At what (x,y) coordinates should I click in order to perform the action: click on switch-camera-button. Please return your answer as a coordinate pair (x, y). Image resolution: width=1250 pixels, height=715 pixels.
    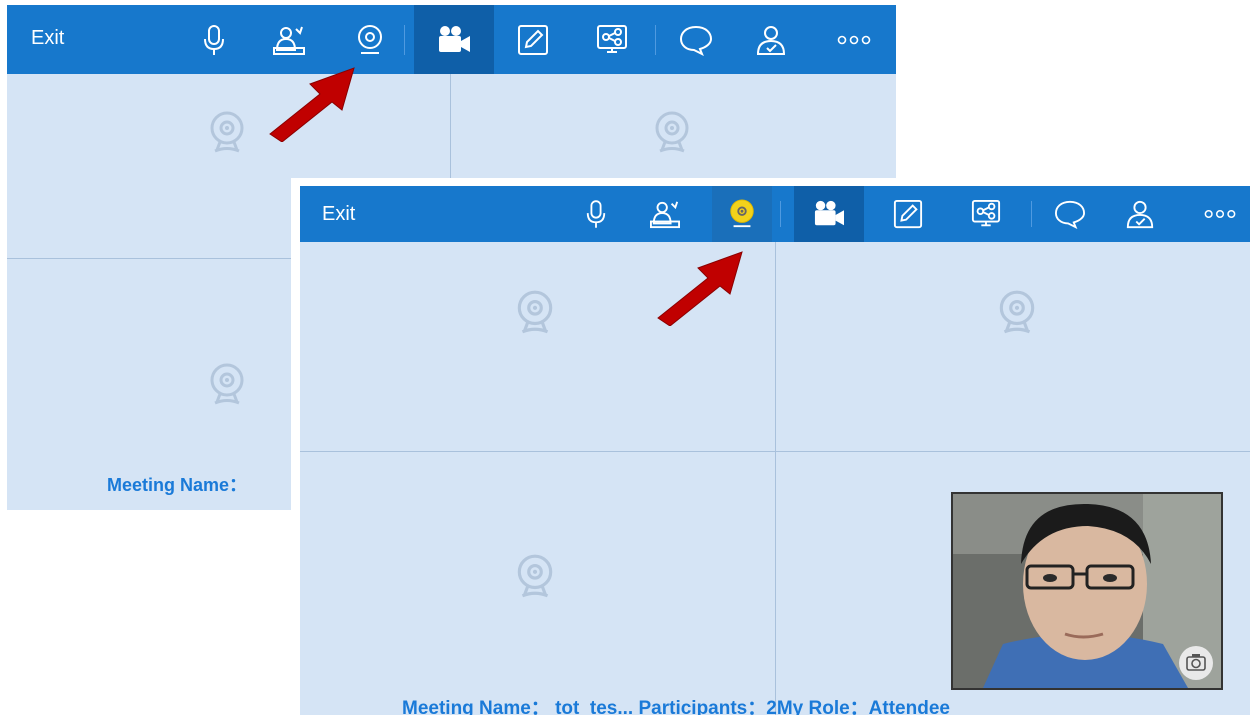
    Looking at the image, I should click on (1196, 663).